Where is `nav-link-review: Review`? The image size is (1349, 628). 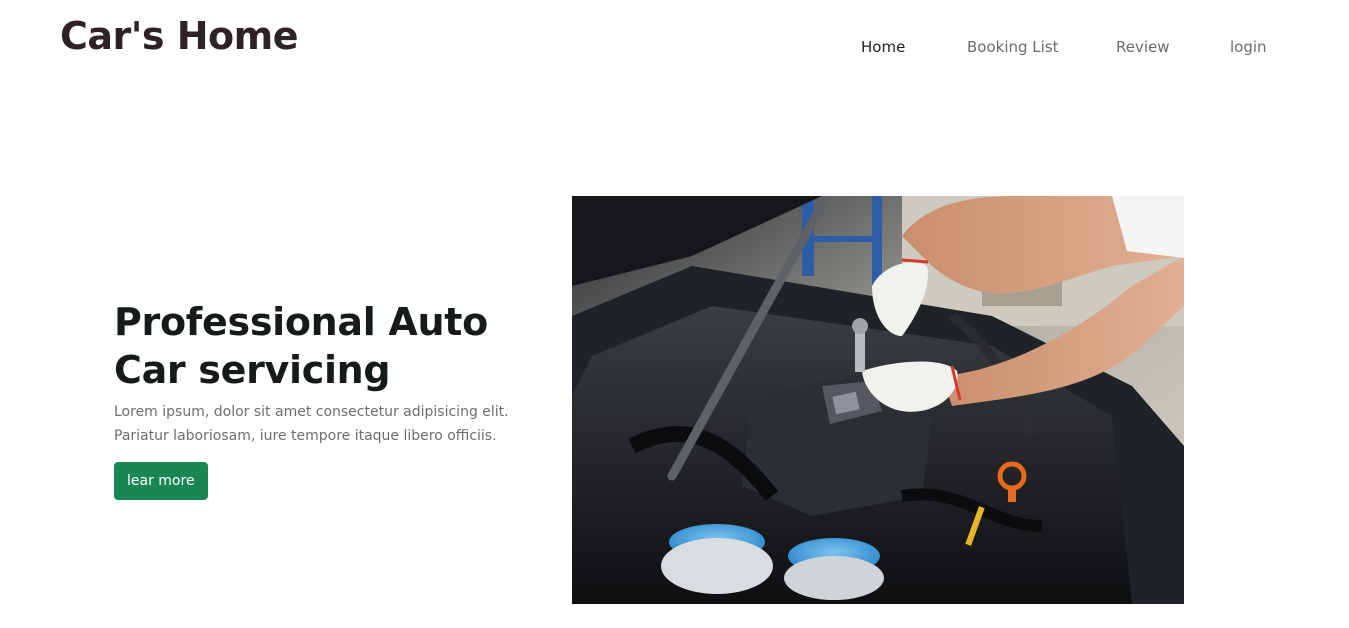 nav-link-review: Review is located at coordinates (1143, 47).